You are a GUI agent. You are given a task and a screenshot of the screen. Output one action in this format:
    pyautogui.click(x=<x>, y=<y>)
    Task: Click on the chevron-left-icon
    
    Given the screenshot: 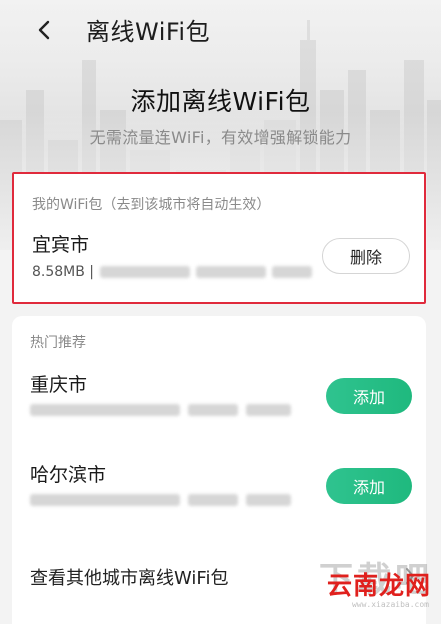 What is the action you would take?
    pyautogui.click(x=44, y=30)
    